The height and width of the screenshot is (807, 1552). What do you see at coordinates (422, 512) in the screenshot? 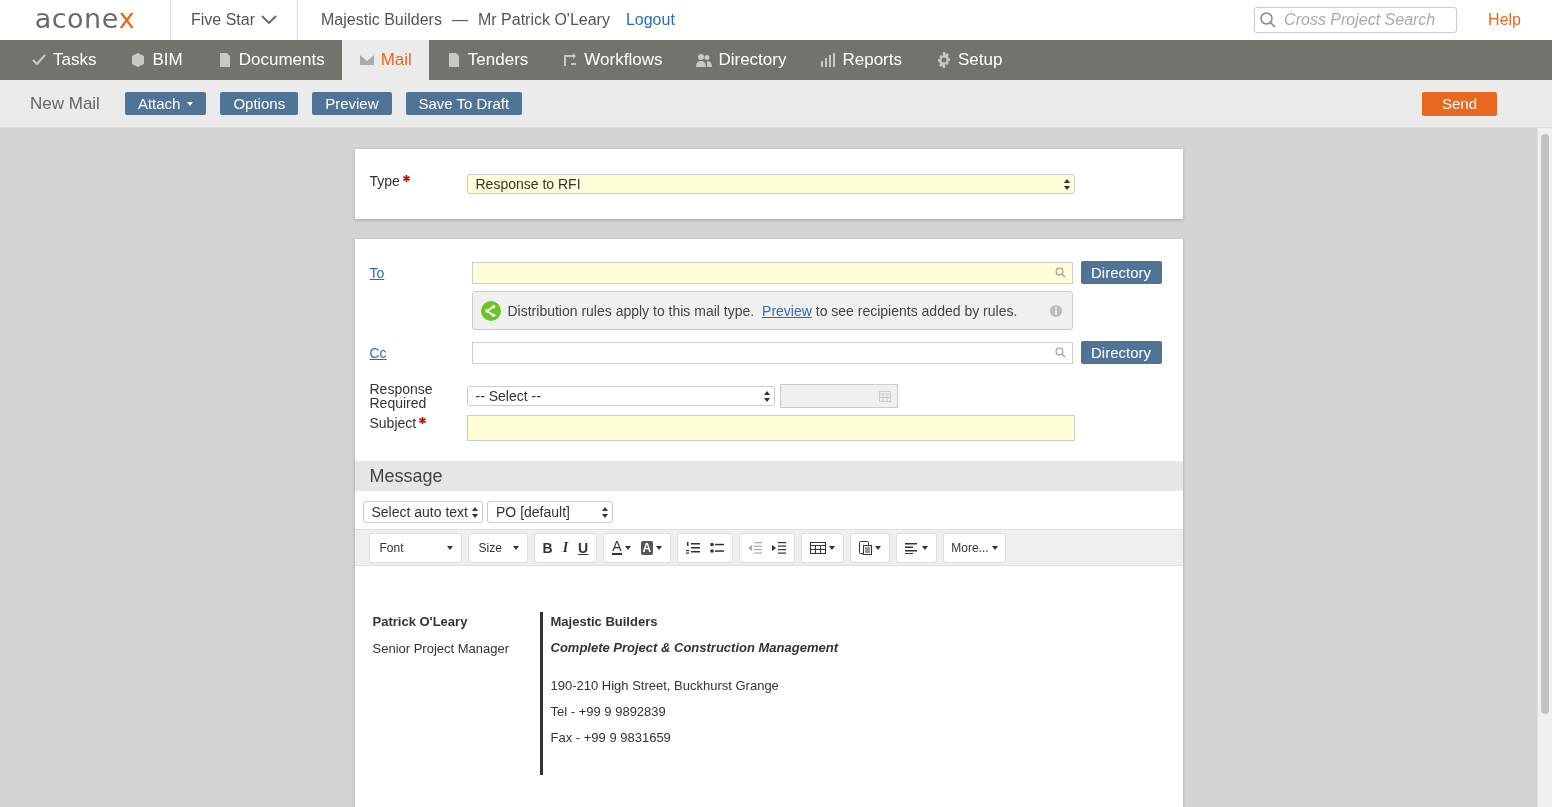
I see `auto-text-select: Select auto text` at bounding box center [422, 512].